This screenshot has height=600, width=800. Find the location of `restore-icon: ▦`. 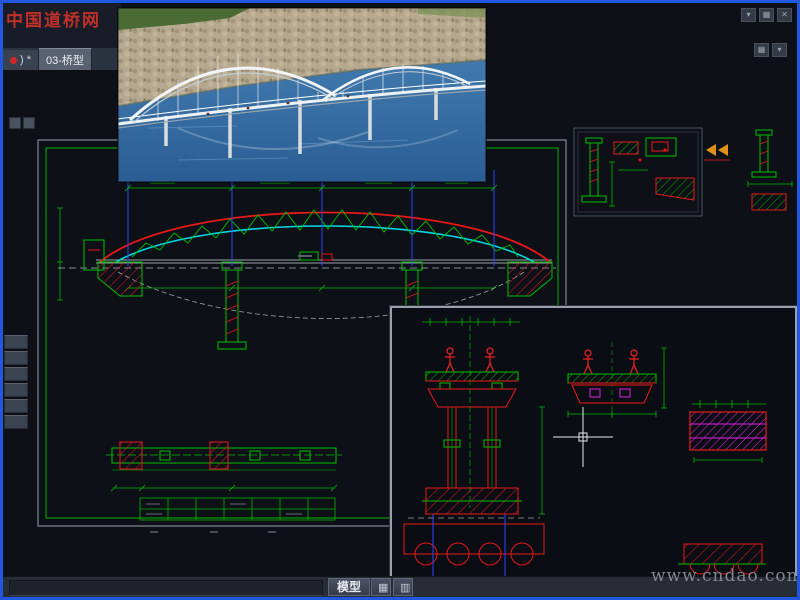

restore-icon: ▦ is located at coordinates (766, 15).